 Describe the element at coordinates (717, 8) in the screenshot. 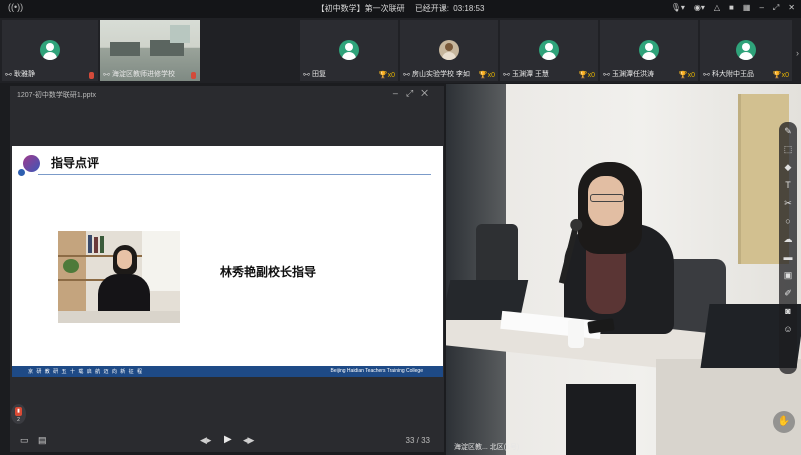

I see `share-icon: △` at that location.